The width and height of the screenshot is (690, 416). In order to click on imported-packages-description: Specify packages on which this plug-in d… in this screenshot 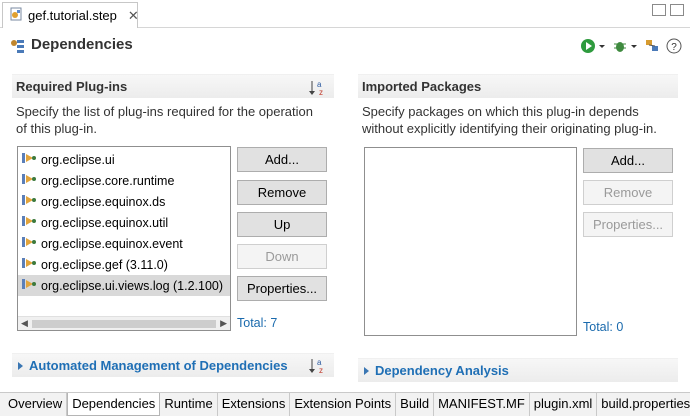, I will do `click(509, 120)`.